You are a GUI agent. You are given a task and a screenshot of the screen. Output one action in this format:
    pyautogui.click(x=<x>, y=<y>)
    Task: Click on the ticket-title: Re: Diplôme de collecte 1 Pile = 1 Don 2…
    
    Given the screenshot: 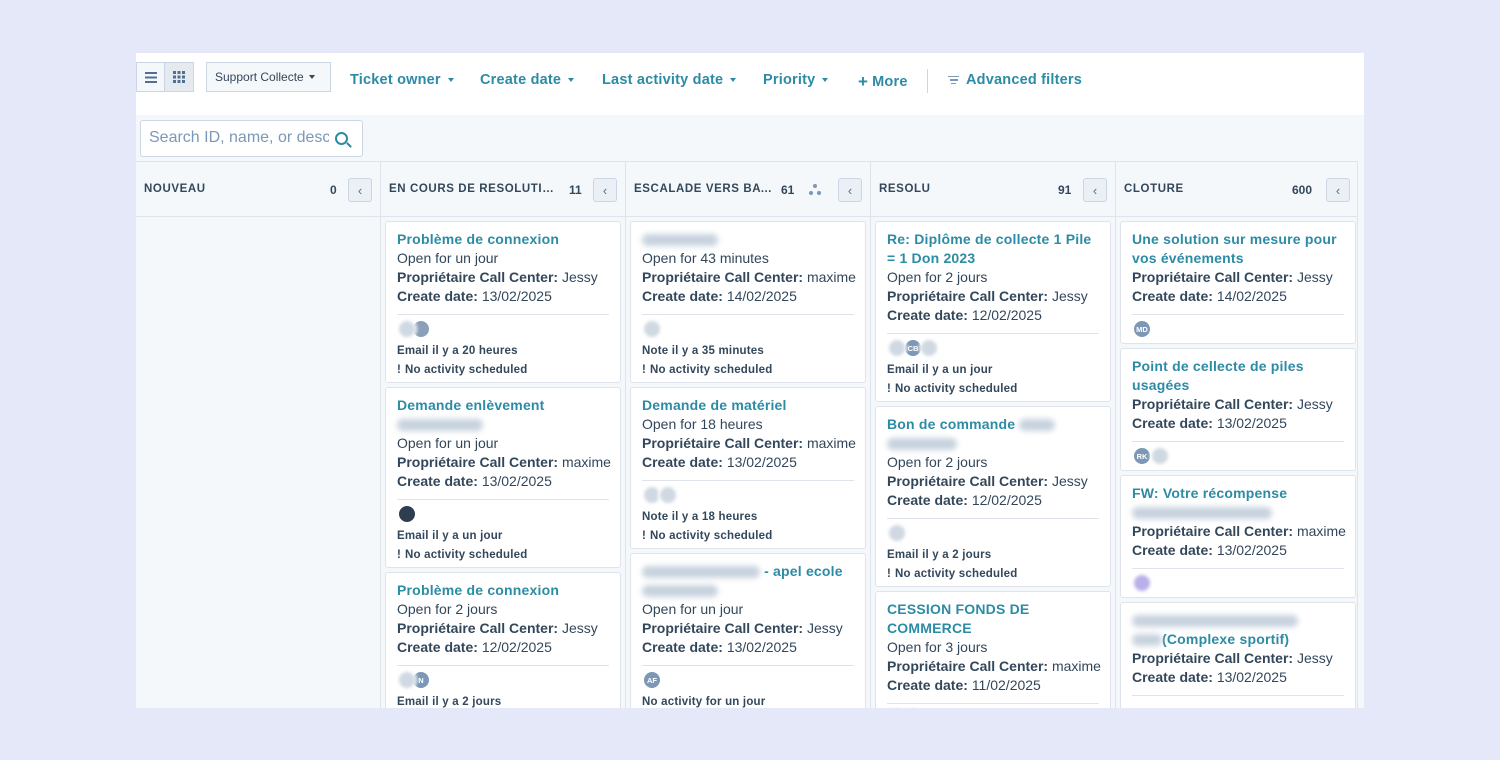 What is the action you would take?
    pyautogui.click(x=993, y=249)
    